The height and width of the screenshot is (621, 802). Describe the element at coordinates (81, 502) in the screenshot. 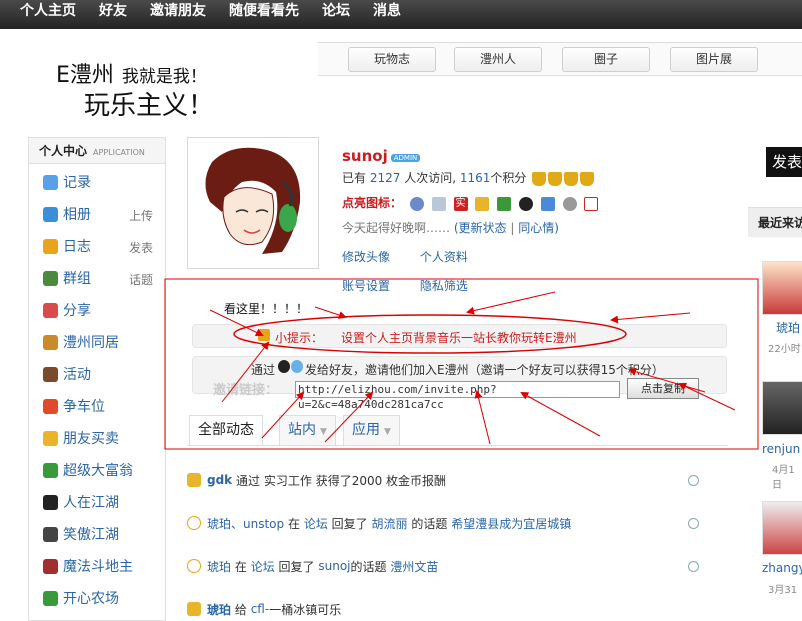

I see `sidebar-item-jianghu: 人在江湖` at that location.